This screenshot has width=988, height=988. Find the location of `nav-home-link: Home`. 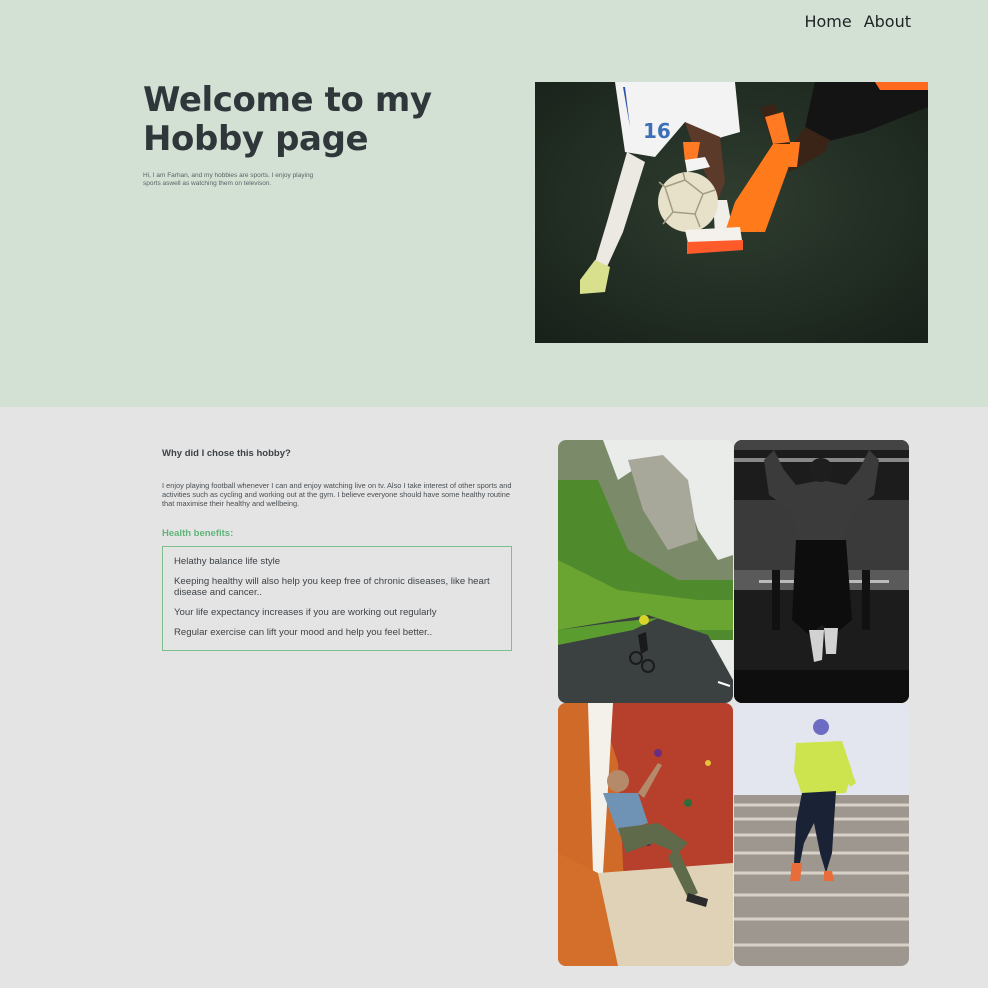

nav-home-link: Home is located at coordinates (827, 21).